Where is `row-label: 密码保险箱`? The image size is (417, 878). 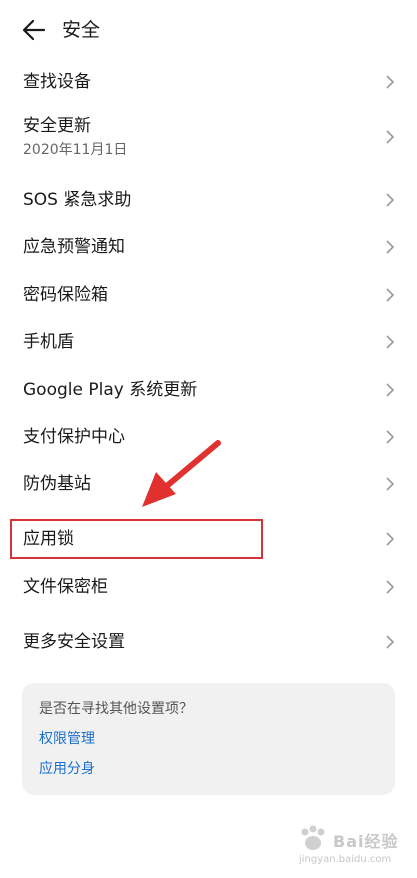
row-label: 密码保险箱 is located at coordinates (65, 295).